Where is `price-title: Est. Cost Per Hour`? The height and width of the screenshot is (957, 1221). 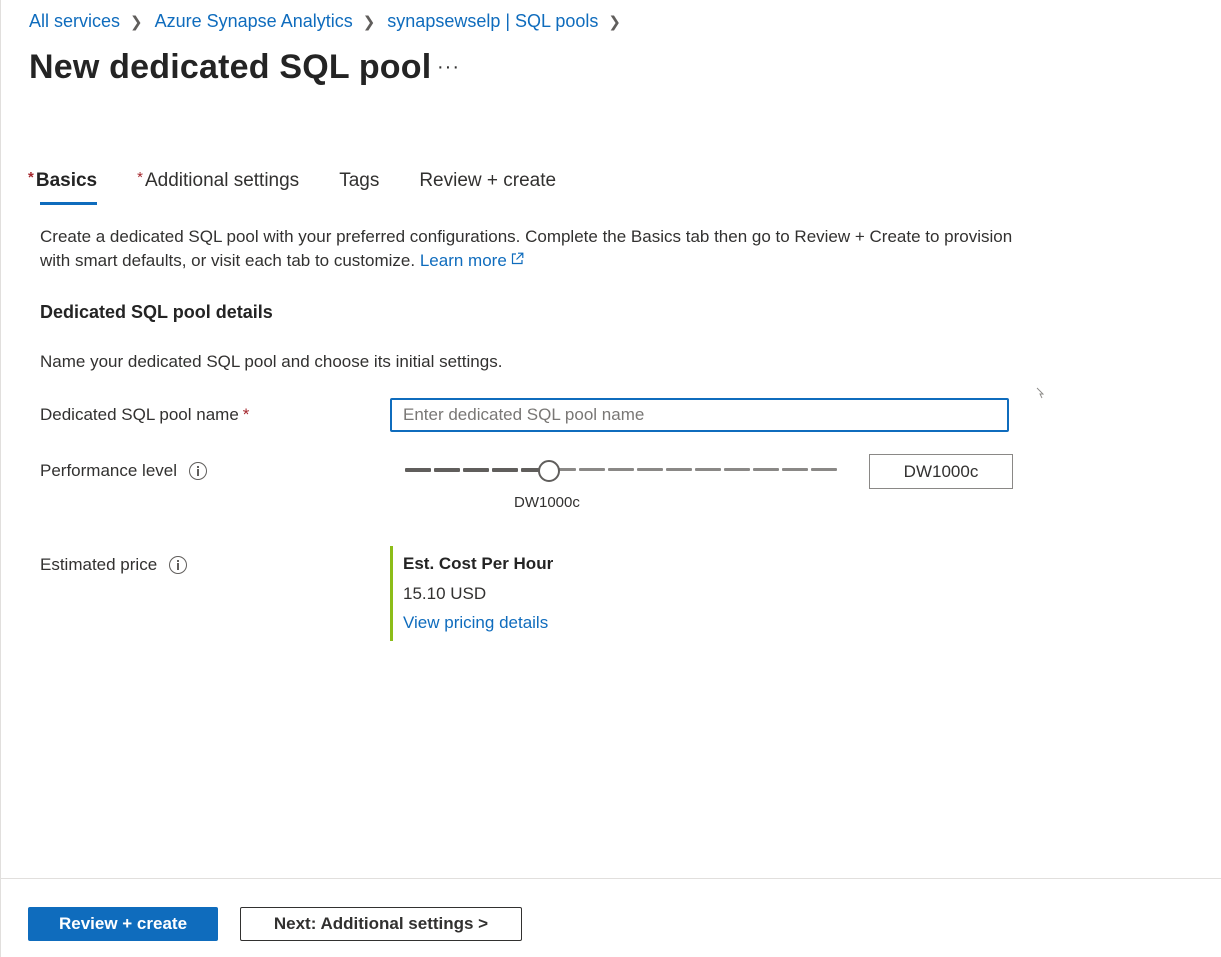
price-title: Est. Cost Per Hour is located at coordinates (478, 563).